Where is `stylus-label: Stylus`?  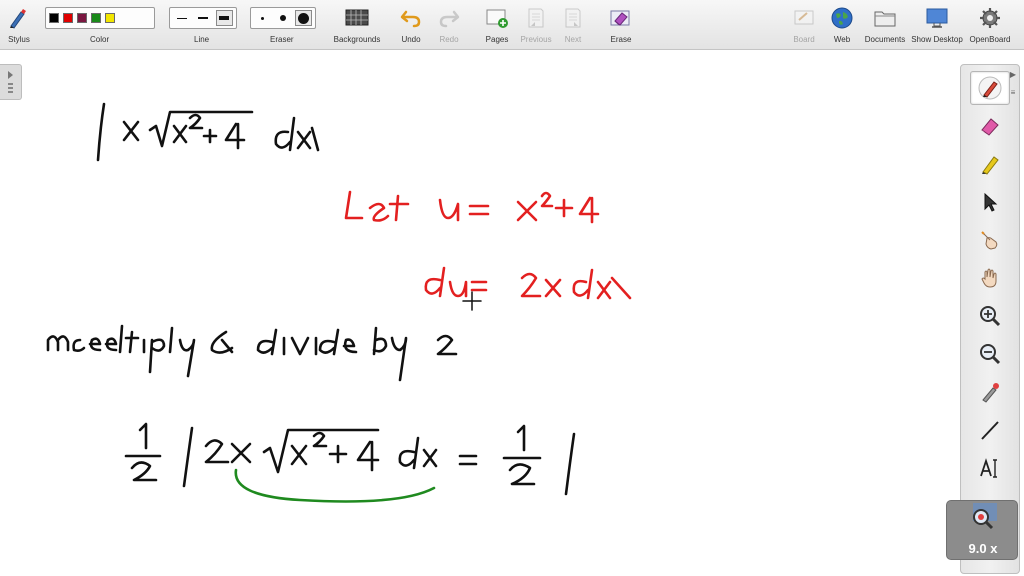 stylus-label: Stylus is located at coordinates (19, 39).